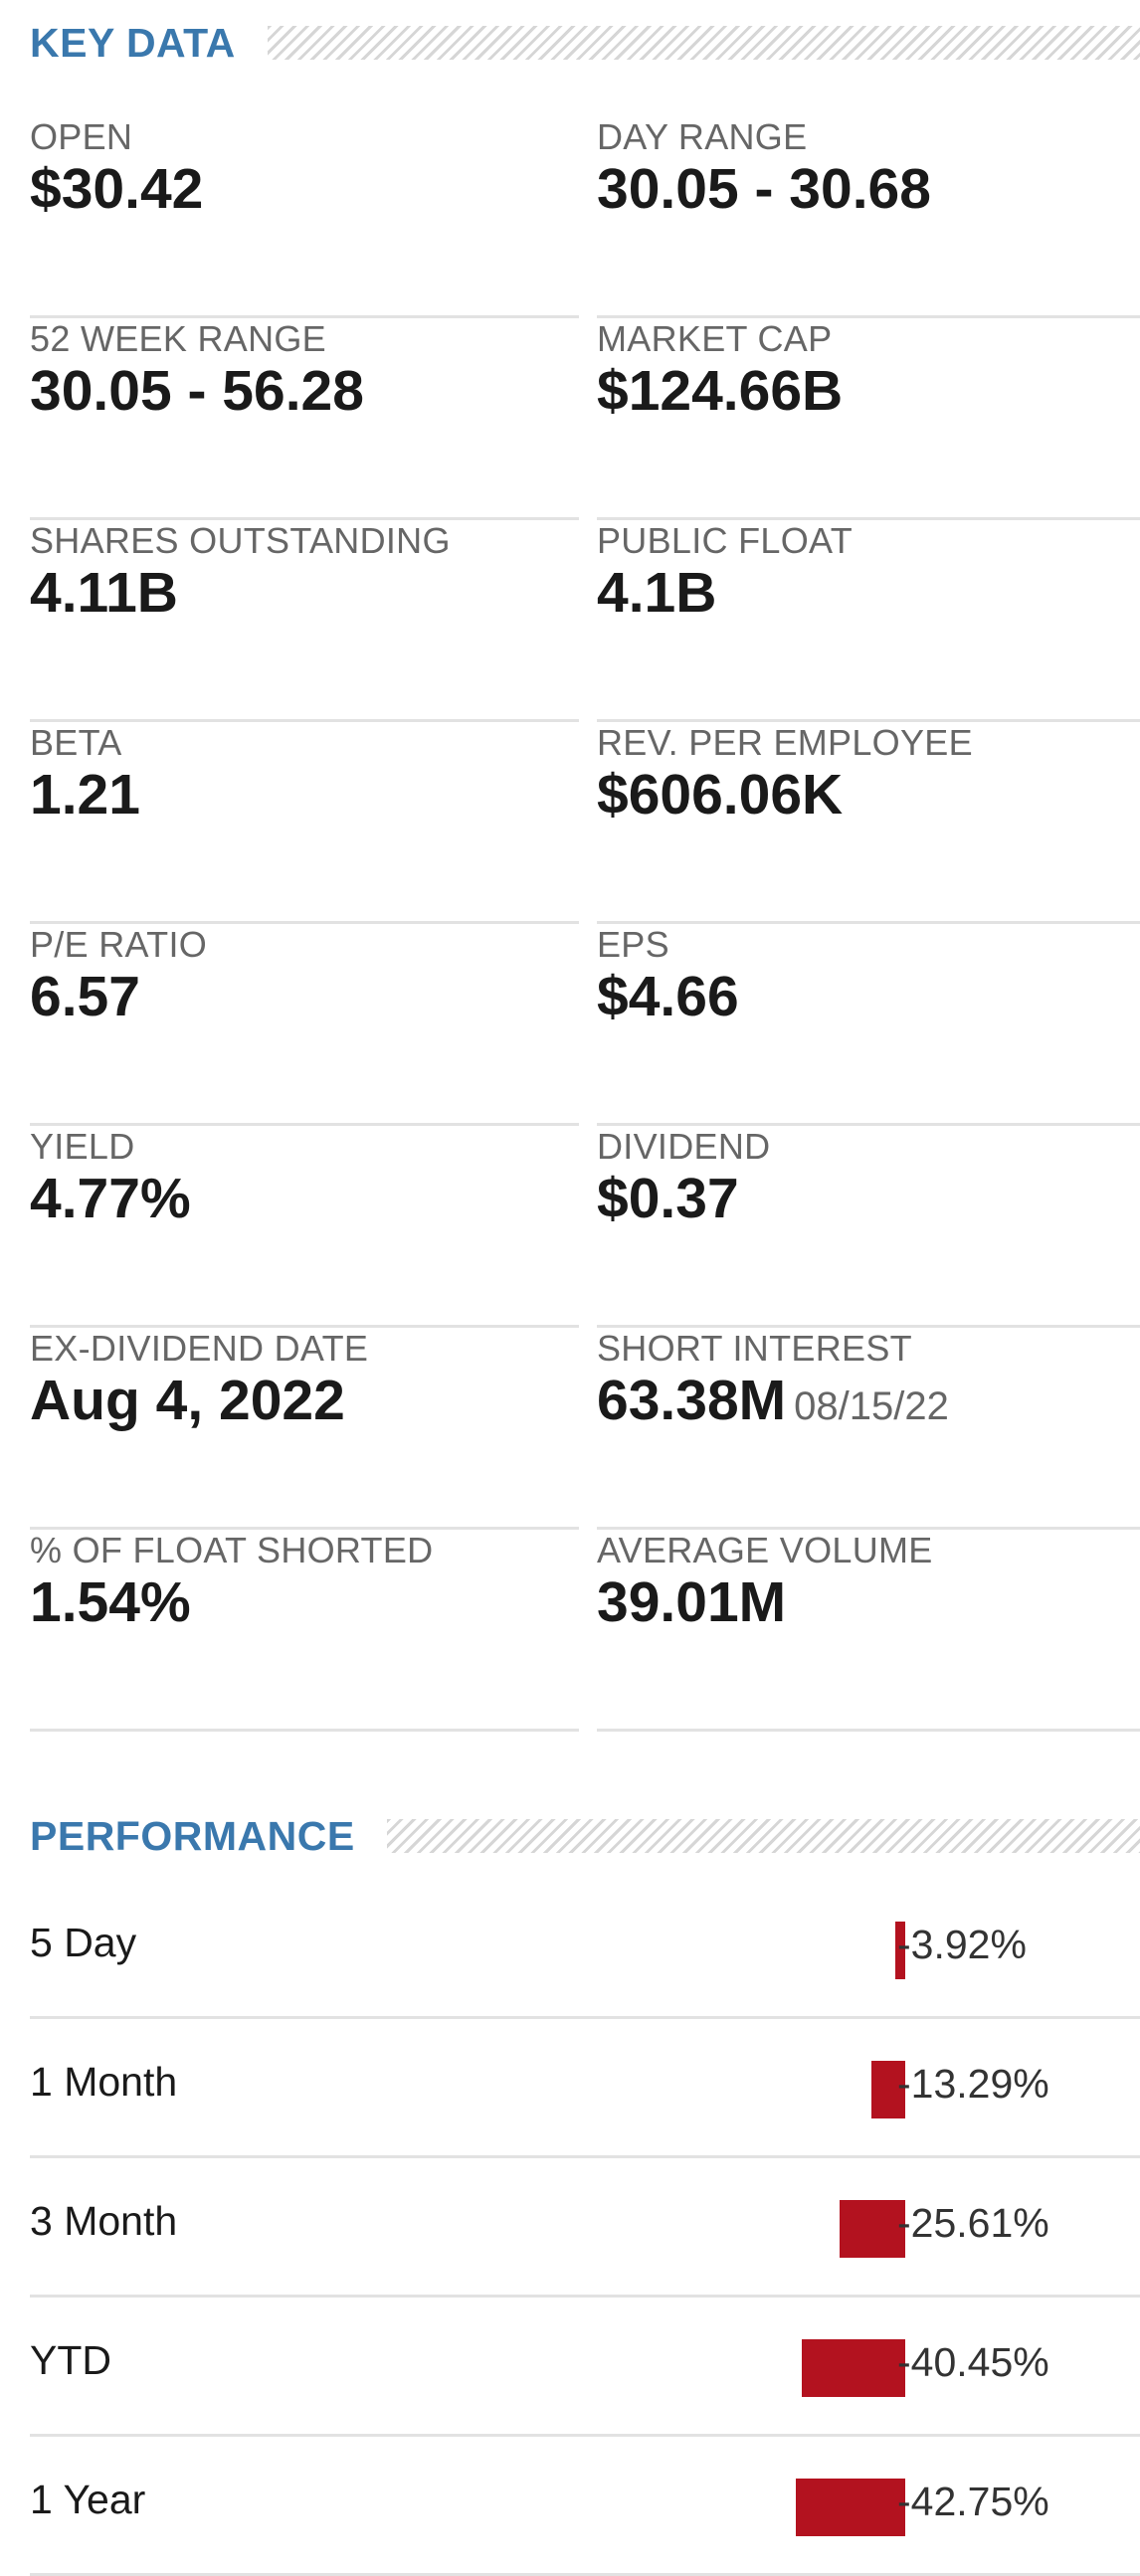 Image resolution: width=1140 pixels, height=2576 pixels. Describe the element at coordinates (585, 2367) in the screenshot. I see `performance-row-ytd: YTD -40.45%` at that location.